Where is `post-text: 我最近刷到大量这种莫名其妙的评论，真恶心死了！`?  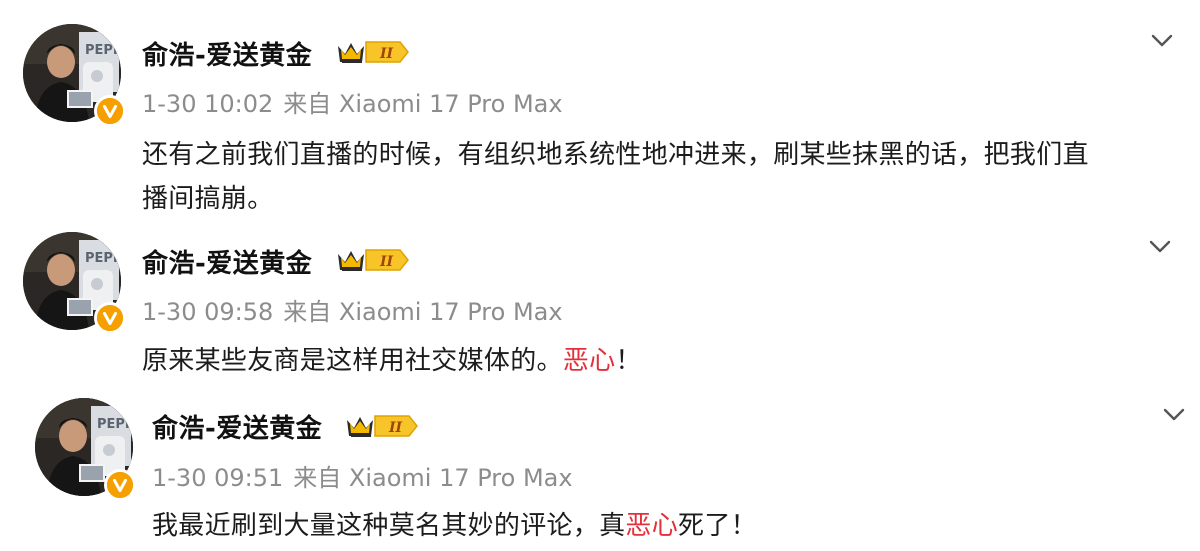
post-text: 我最近刷到大量这种莫名其妙的评论，真恶心死了！ is located at coordinates (454, 526).